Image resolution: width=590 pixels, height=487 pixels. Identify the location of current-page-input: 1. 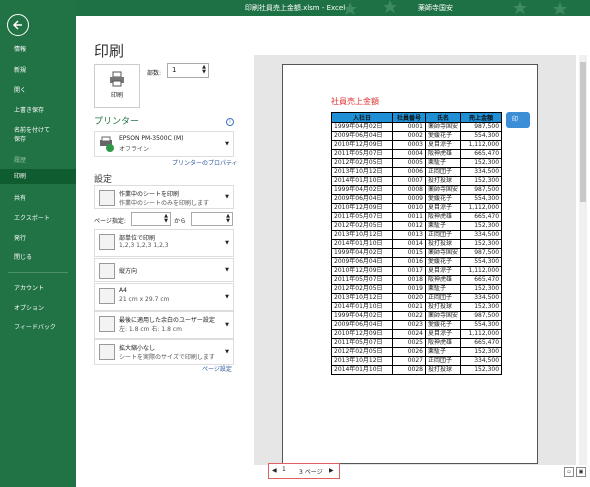
(287, 470).